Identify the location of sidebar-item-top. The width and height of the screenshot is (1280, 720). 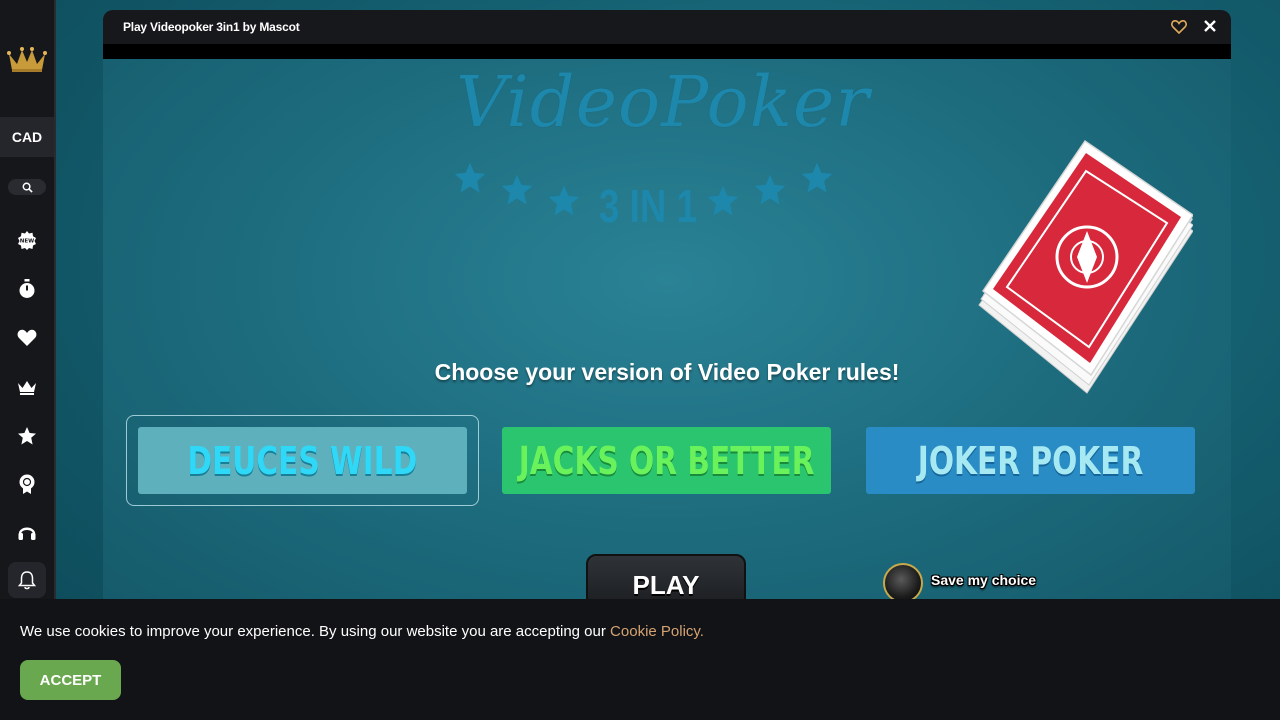
(27, 436).